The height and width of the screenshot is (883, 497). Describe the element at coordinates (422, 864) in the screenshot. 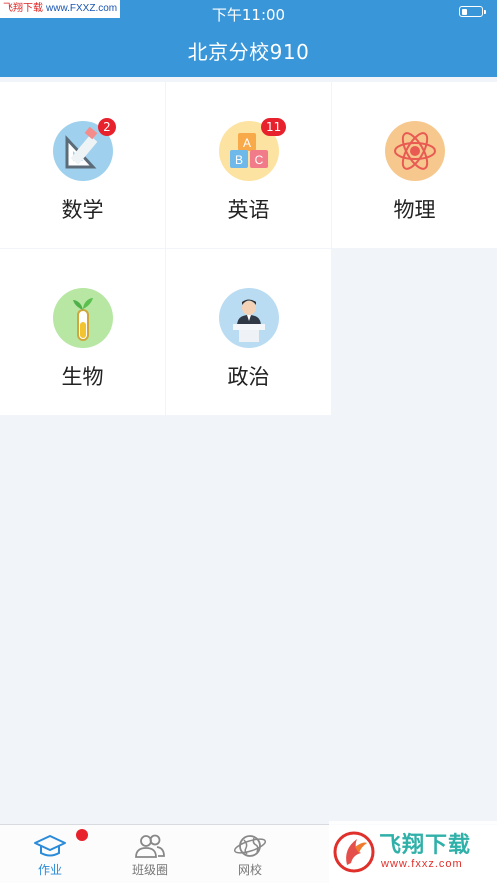

I see `watermark-site-url: www.fxxz.com` at that location.